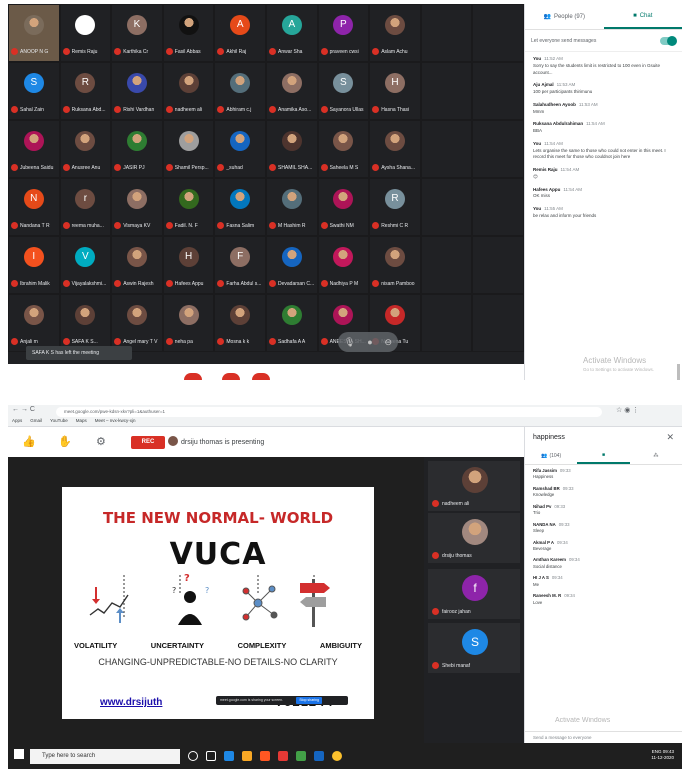  What do you see at coordinates (261, 376) in the screenshot?
I see `camera-off-icon` at bounding box center [261, 376].